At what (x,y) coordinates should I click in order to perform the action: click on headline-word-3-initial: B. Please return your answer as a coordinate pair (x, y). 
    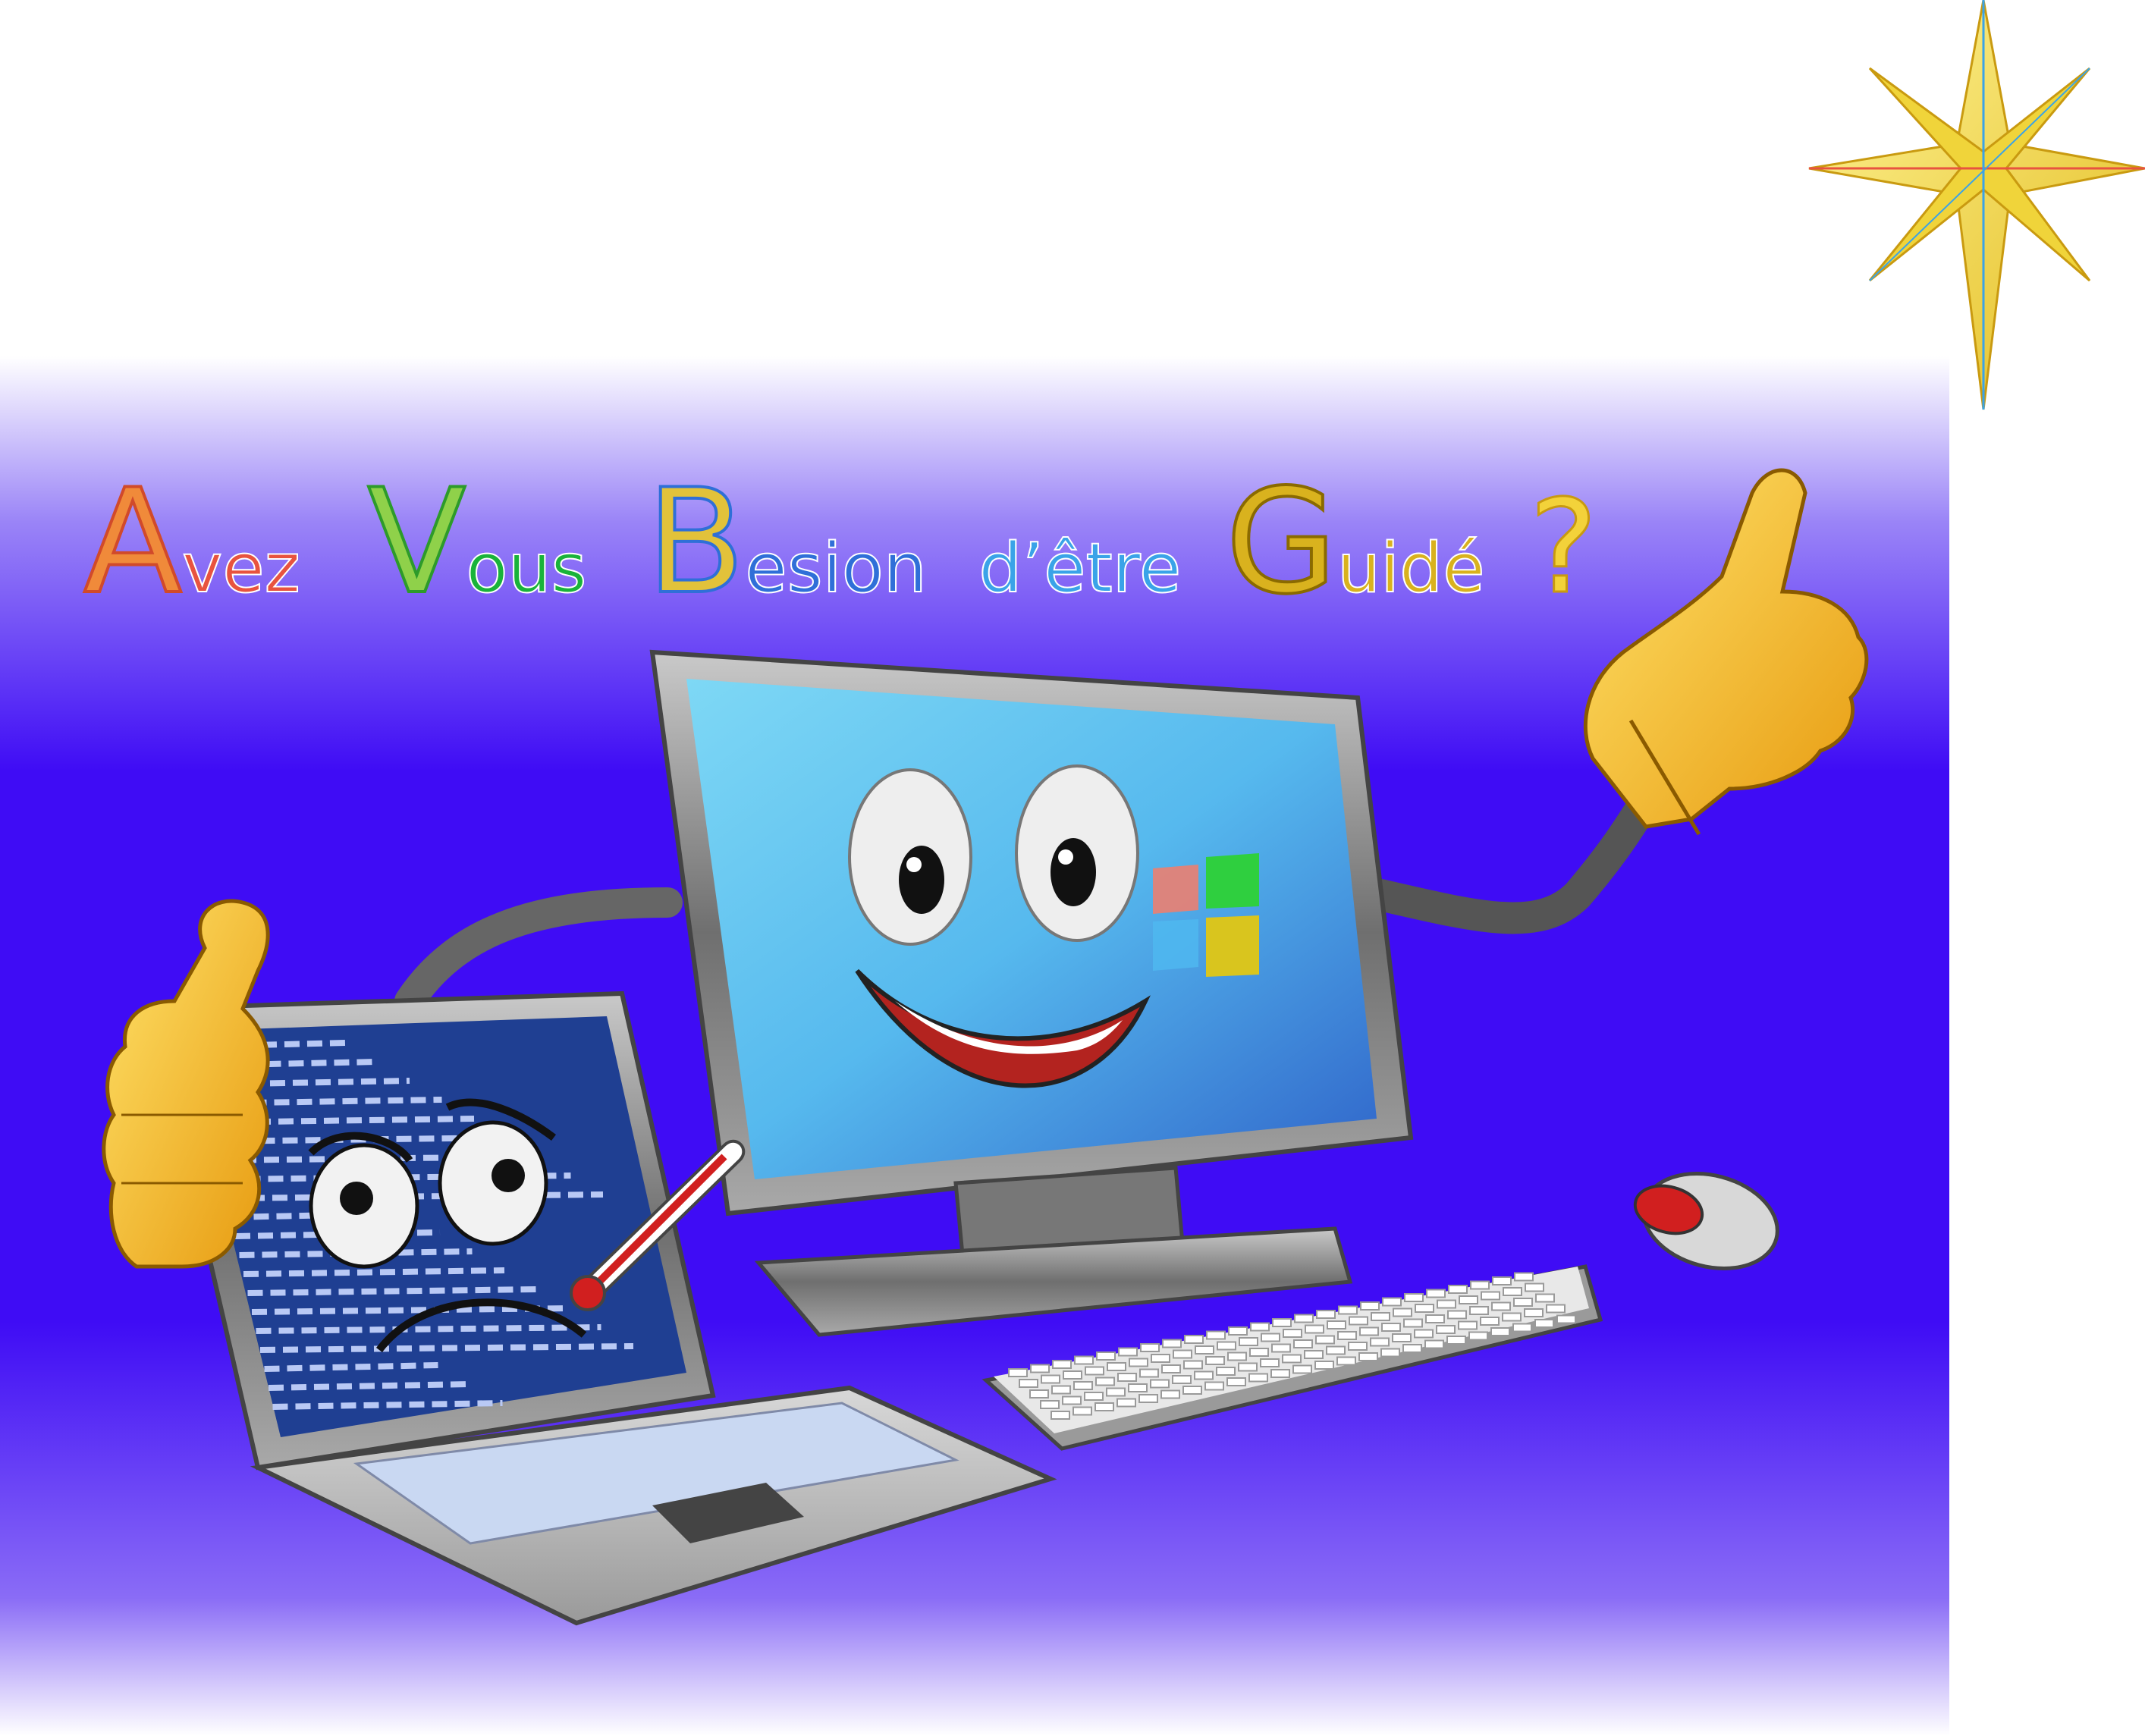
    Looking at the image, I should click on (695, 542).